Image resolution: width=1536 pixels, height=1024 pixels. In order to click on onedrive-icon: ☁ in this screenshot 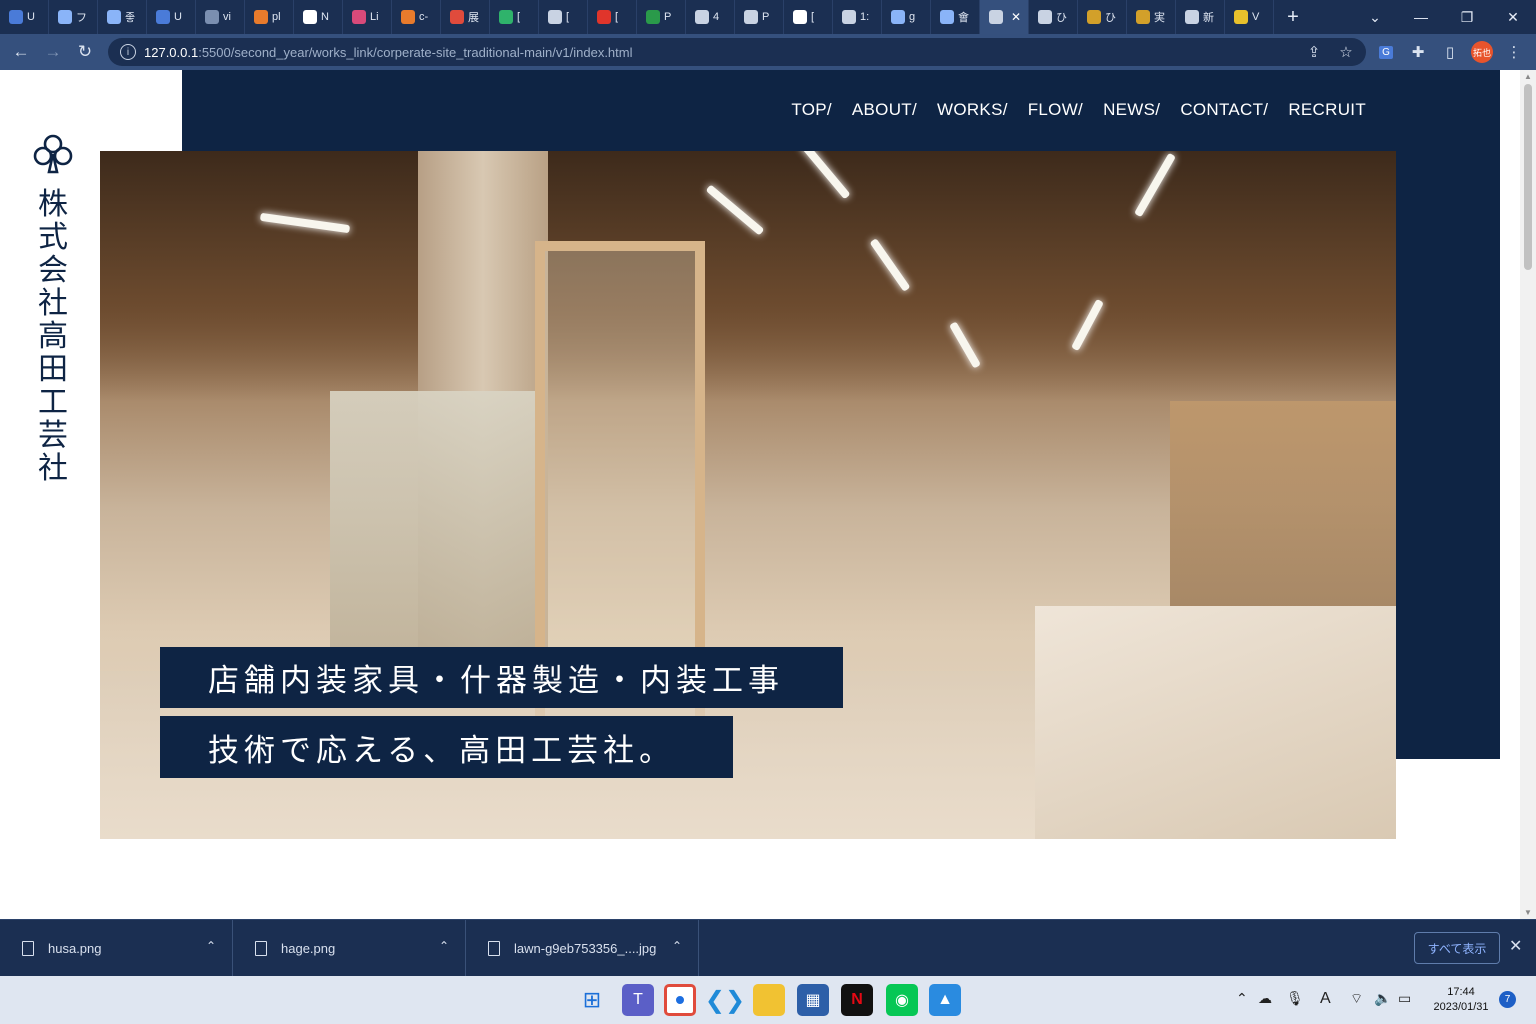, I will do `click(1265, 998)`.